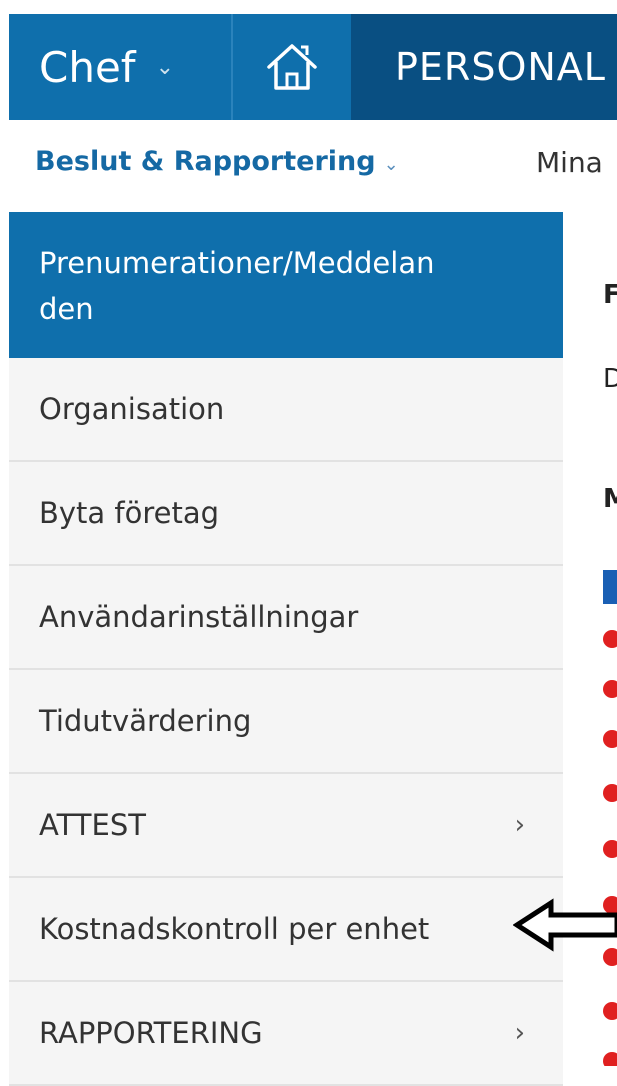 The width and height of the screenshot is (617, 1086). What do you see at coordinates (234, 929) in the screenshot?
I see `sidebar-item-label: Kostnadskontroll per enhet` at bounding box center [234, 929].